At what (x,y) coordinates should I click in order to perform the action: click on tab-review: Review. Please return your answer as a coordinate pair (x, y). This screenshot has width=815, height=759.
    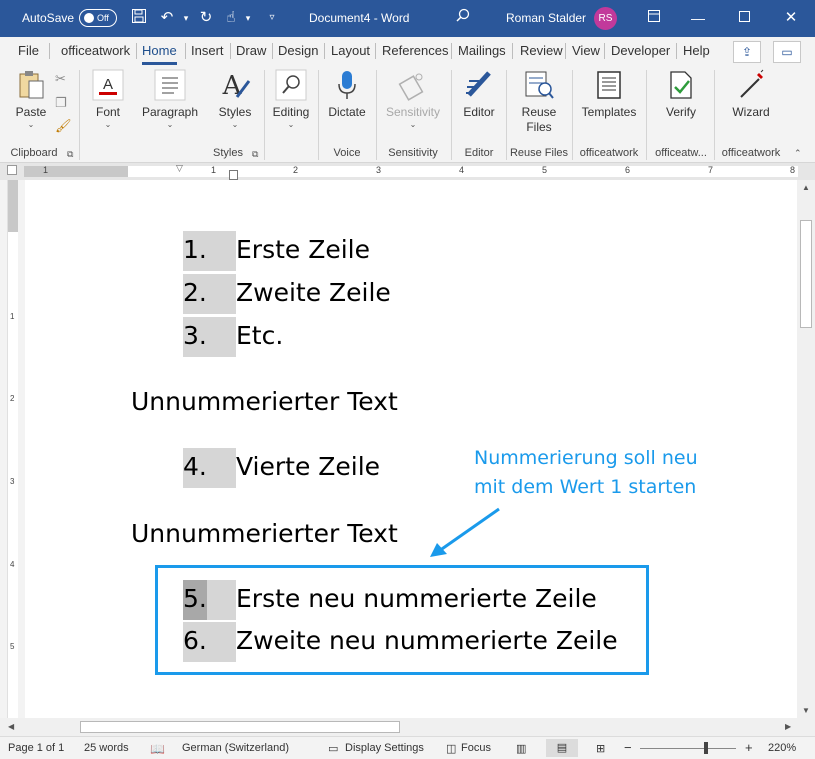
    Looking at the image, I should click on (541, 53).